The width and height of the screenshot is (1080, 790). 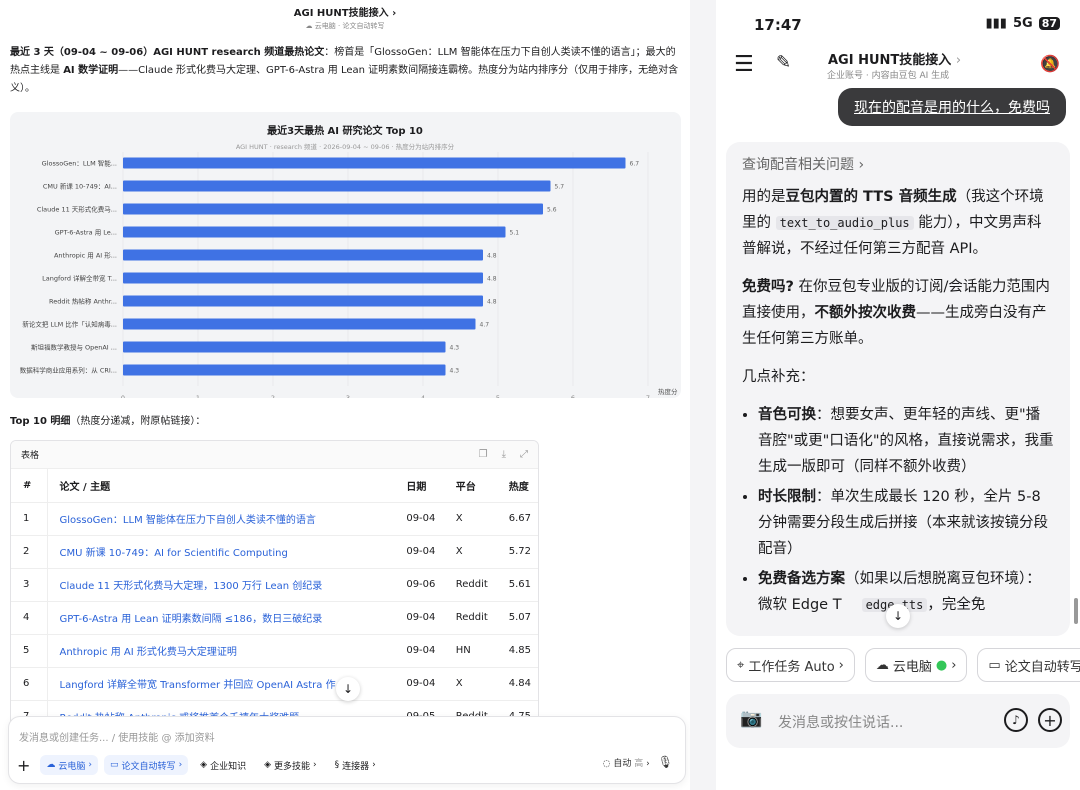 I want to click on x-tick-label: 0, so click(x=123, y=396).